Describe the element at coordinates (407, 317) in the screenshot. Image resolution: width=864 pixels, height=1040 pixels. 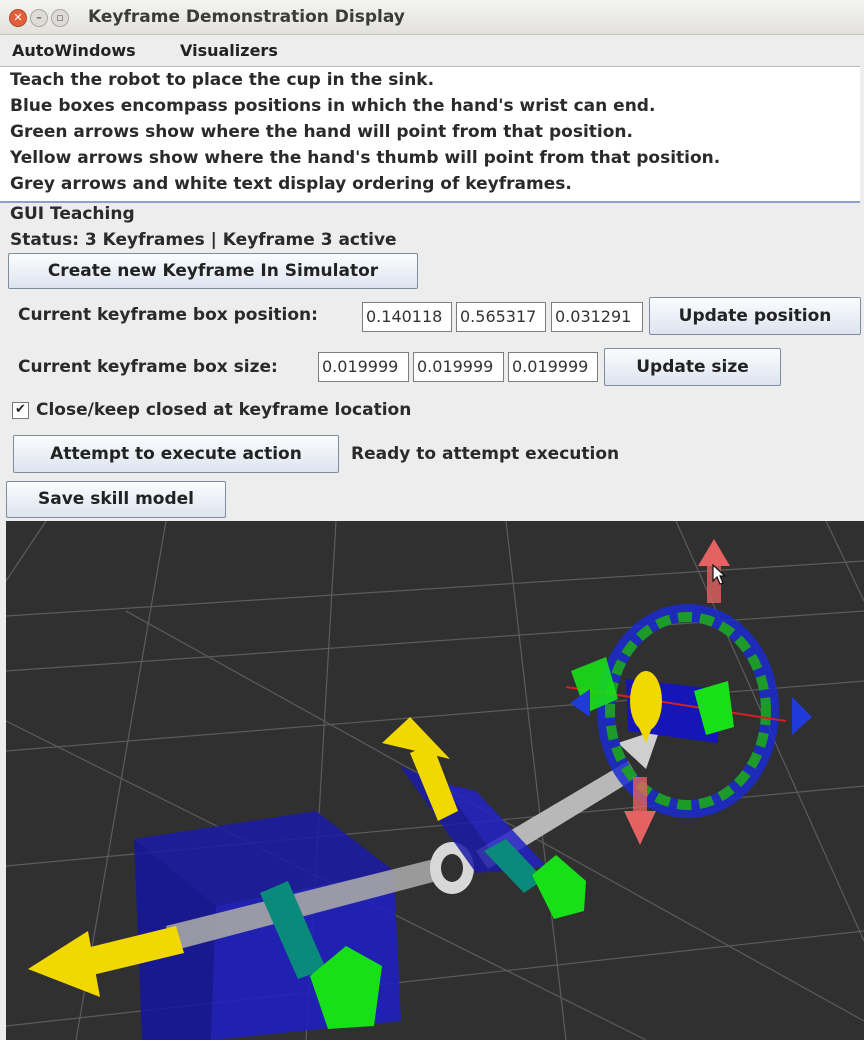
I see `position-x-field: 0.140118` at that location.